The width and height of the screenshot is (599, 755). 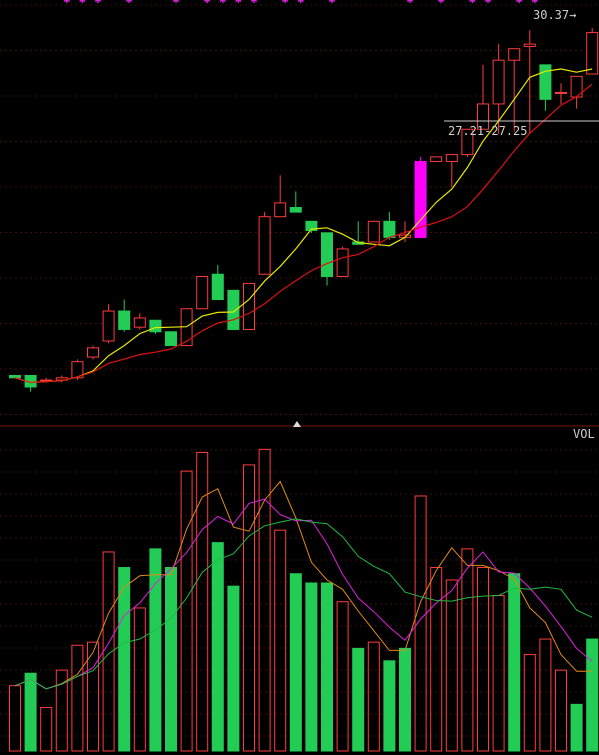 What do you see at coordinates (554, 15) in the screenshot?
I see `high-price-label: 30.37→` at bounding box center [554, 15].